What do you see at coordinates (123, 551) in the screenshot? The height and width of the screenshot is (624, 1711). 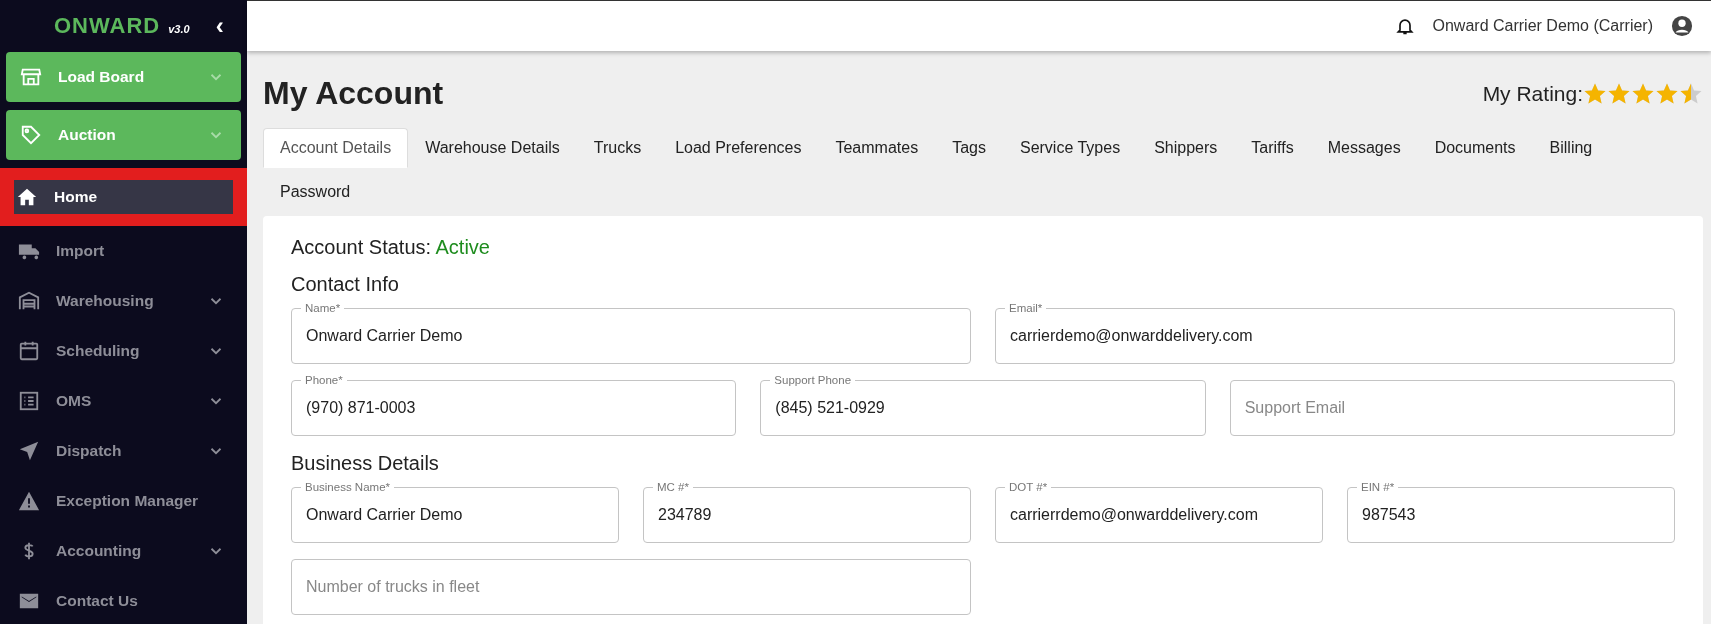 I see `sidebar-item: Accounting` at bounding box center [123, 551].